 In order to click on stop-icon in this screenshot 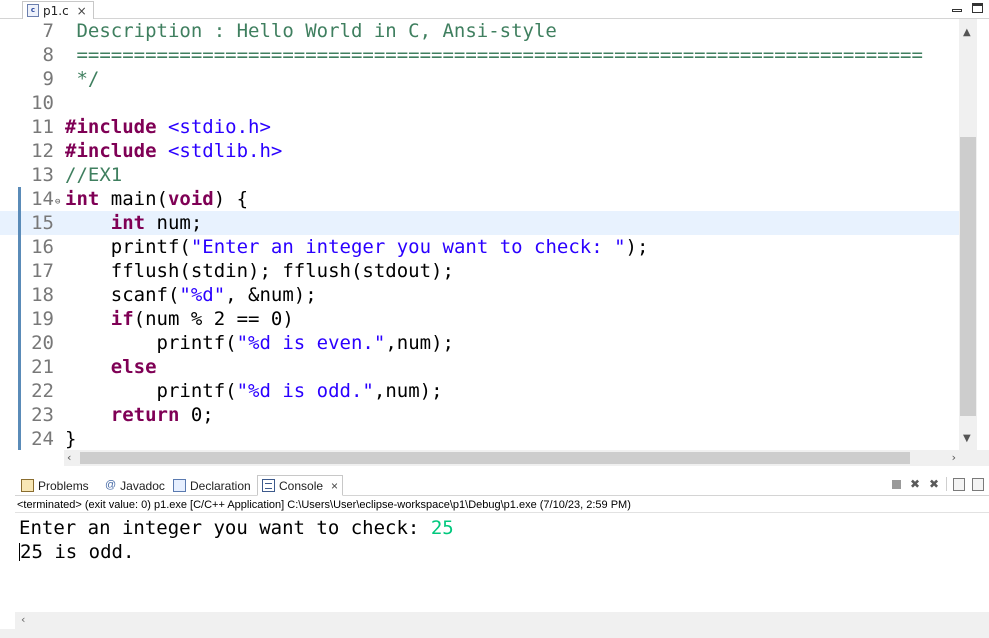, I will do `click(896, 484)`.